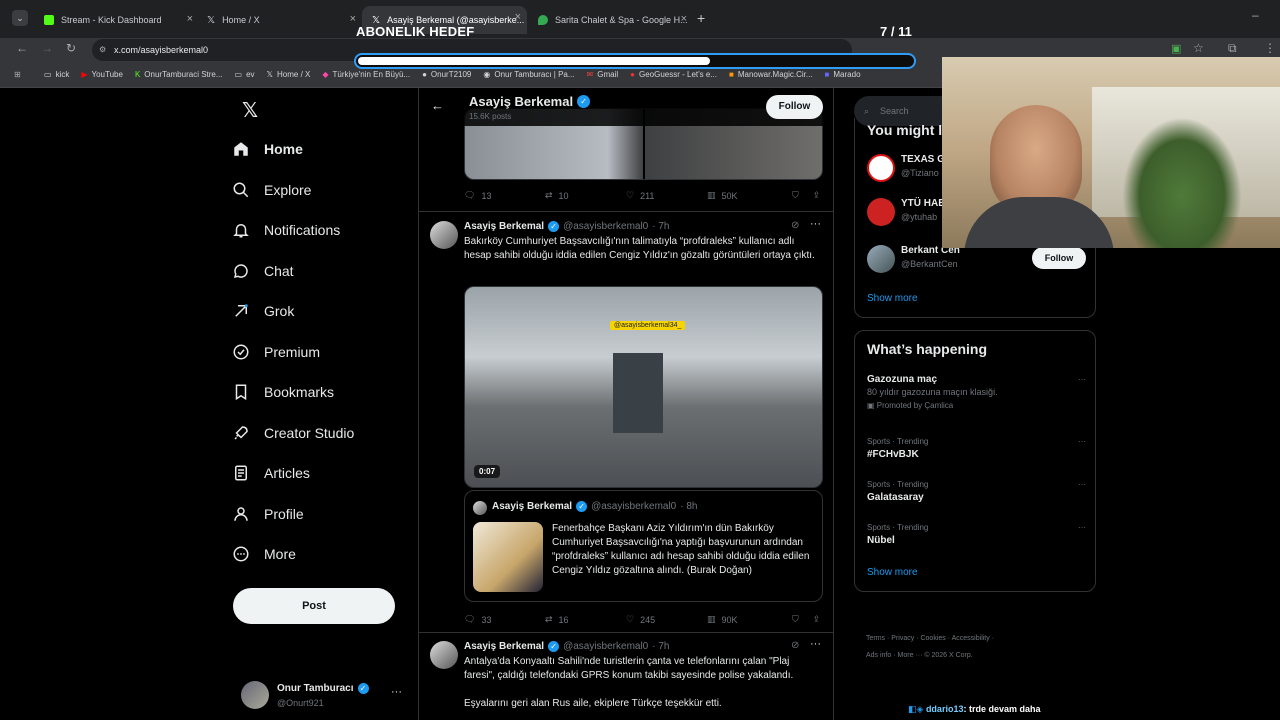 This screenshot has height=720, width=1280. What do you see at coordinates (250, 110) in the screenshot?
I see `x-logo-icon: 𝕏` at bounding box center [250, 110].